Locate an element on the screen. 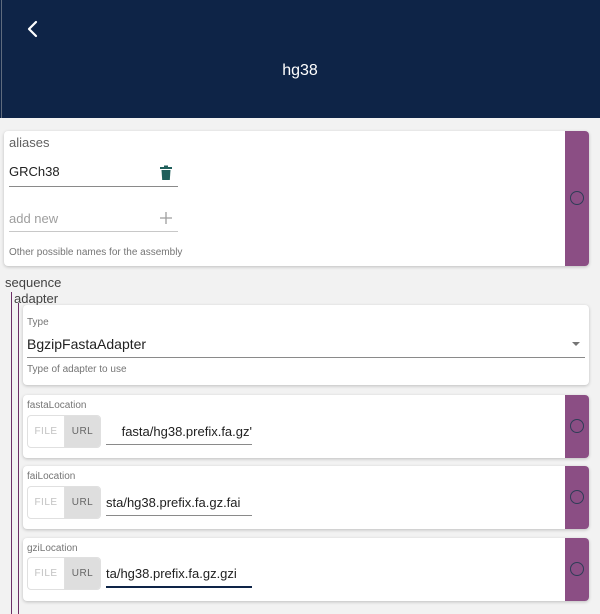 This screenshot has height=614, width=600. alias-value: GRCh38 is located at coordinates (81, 171).